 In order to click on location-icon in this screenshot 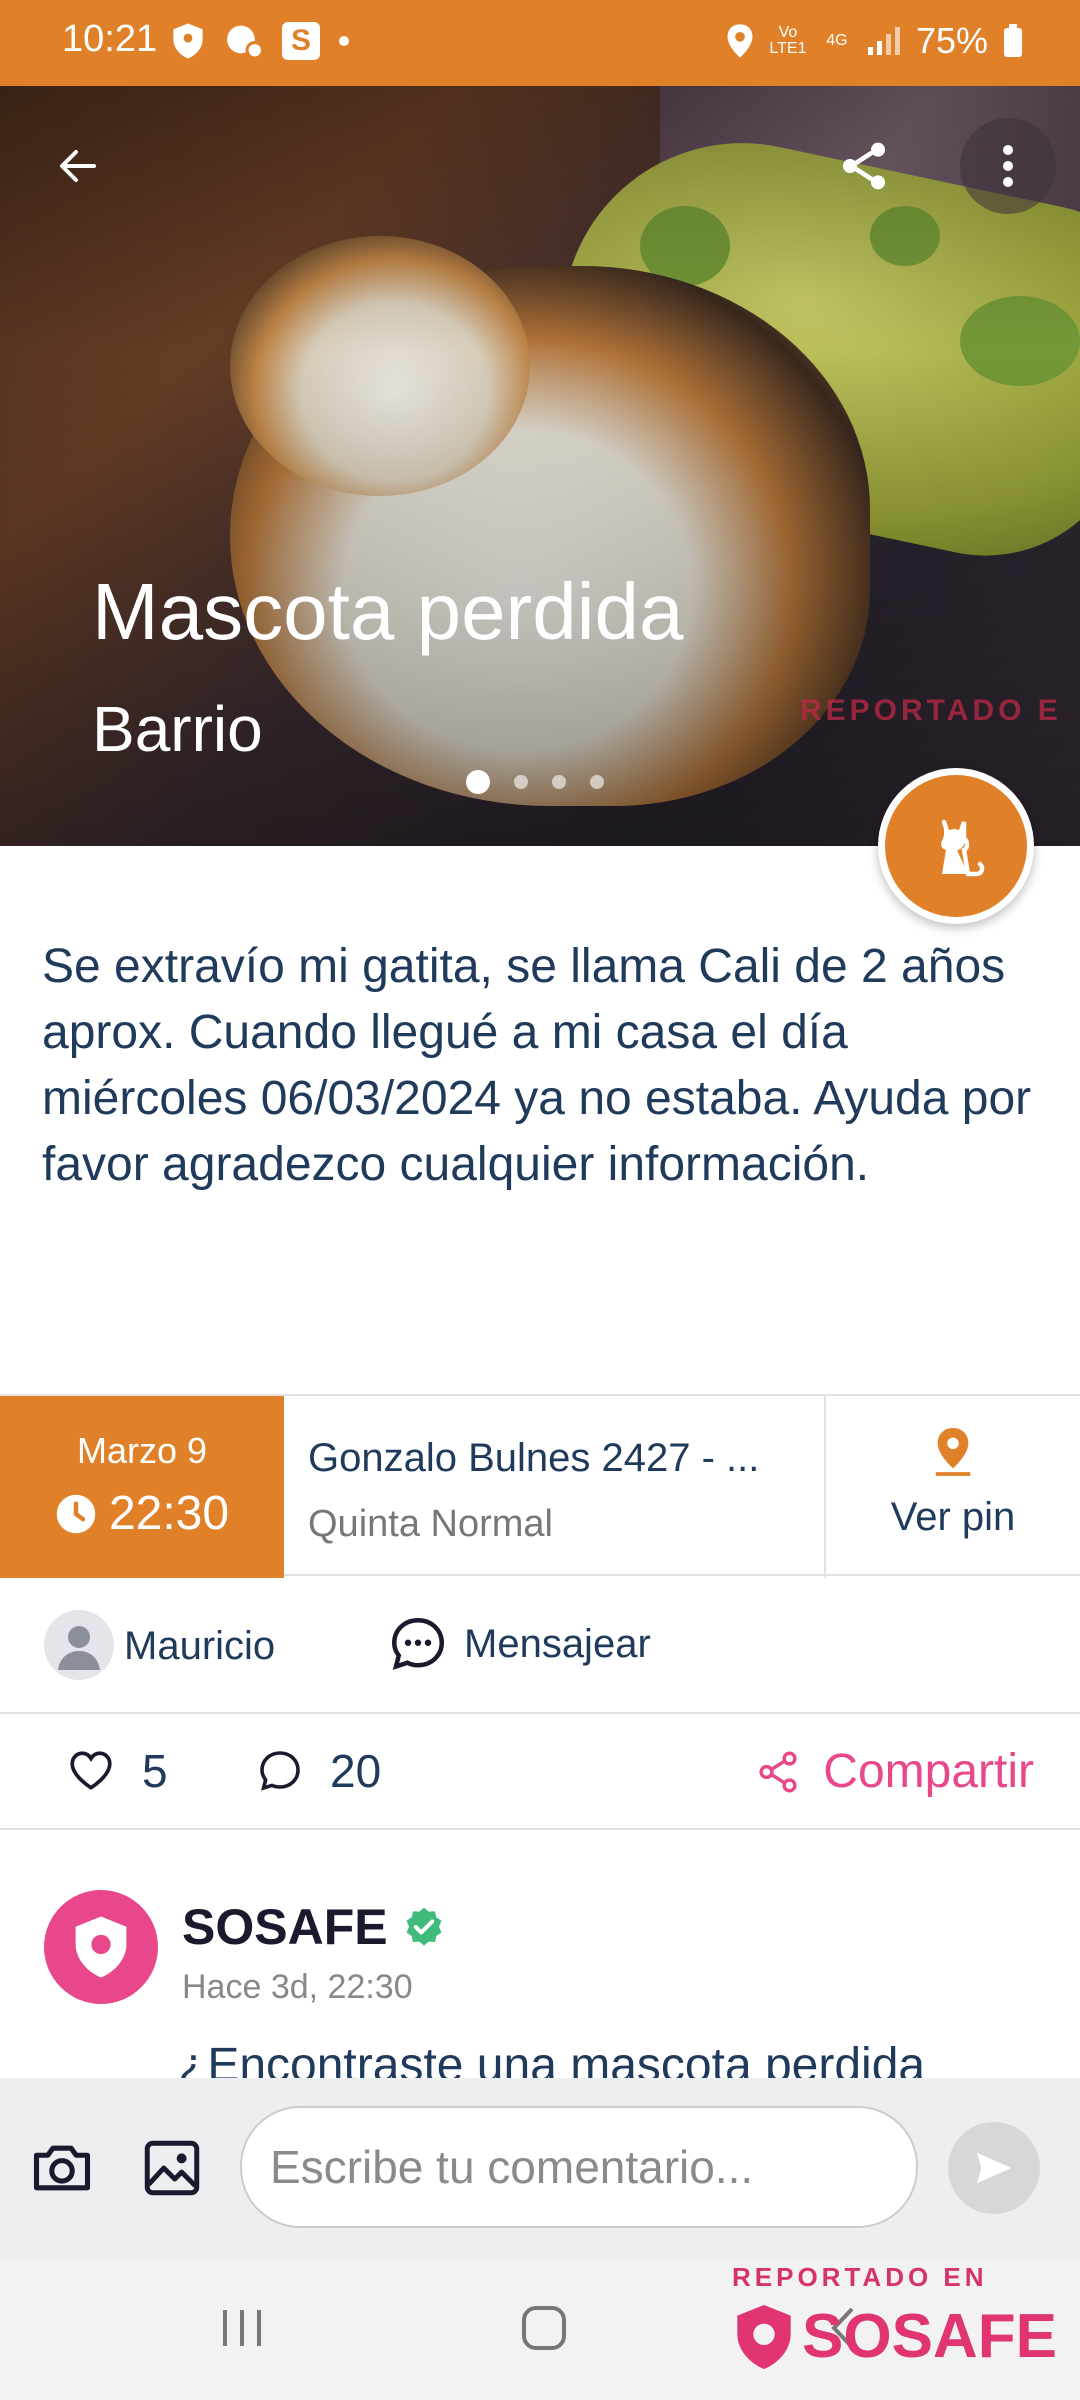, I will do `click(740, 41)`.